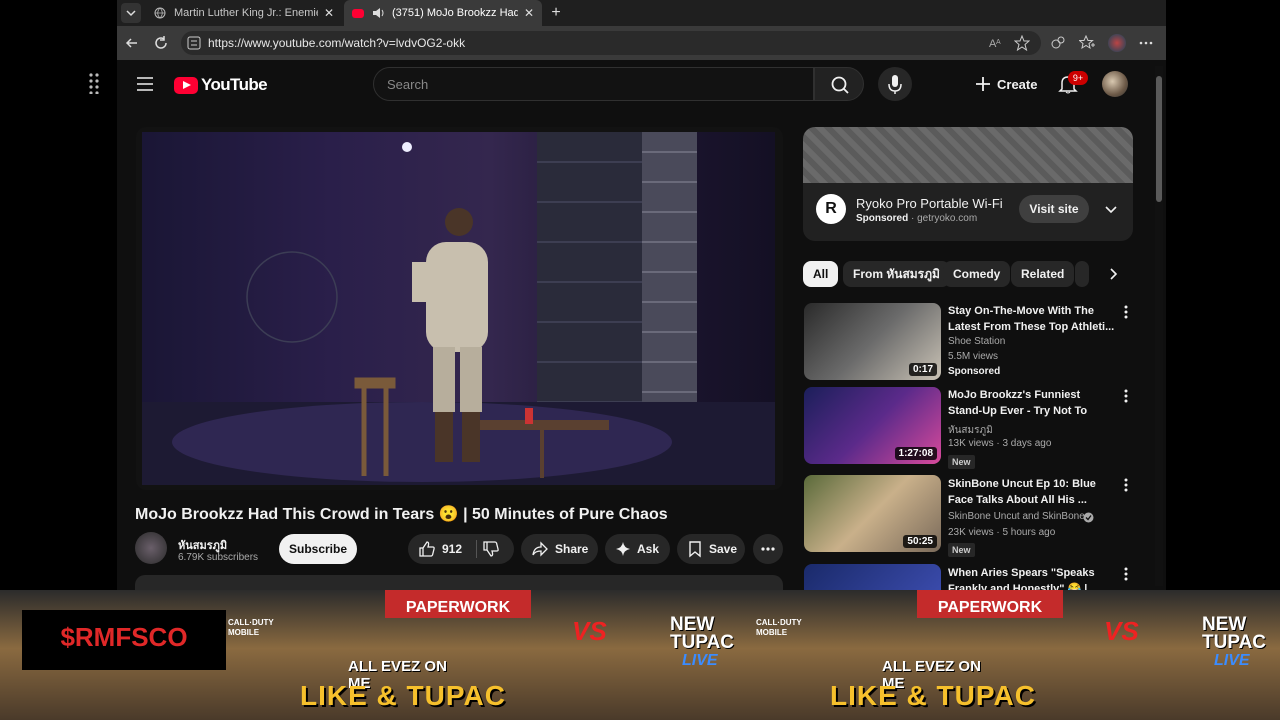 The image size is (1280, 720). I want to click on ask-button: Ask, so click(637, 549).